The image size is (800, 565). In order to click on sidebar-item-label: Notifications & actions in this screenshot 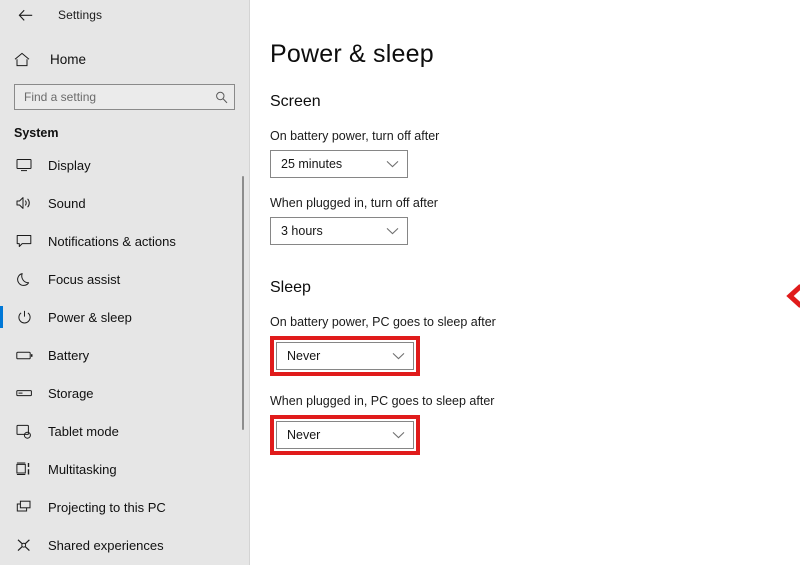, I will do `click(112, 241)`.